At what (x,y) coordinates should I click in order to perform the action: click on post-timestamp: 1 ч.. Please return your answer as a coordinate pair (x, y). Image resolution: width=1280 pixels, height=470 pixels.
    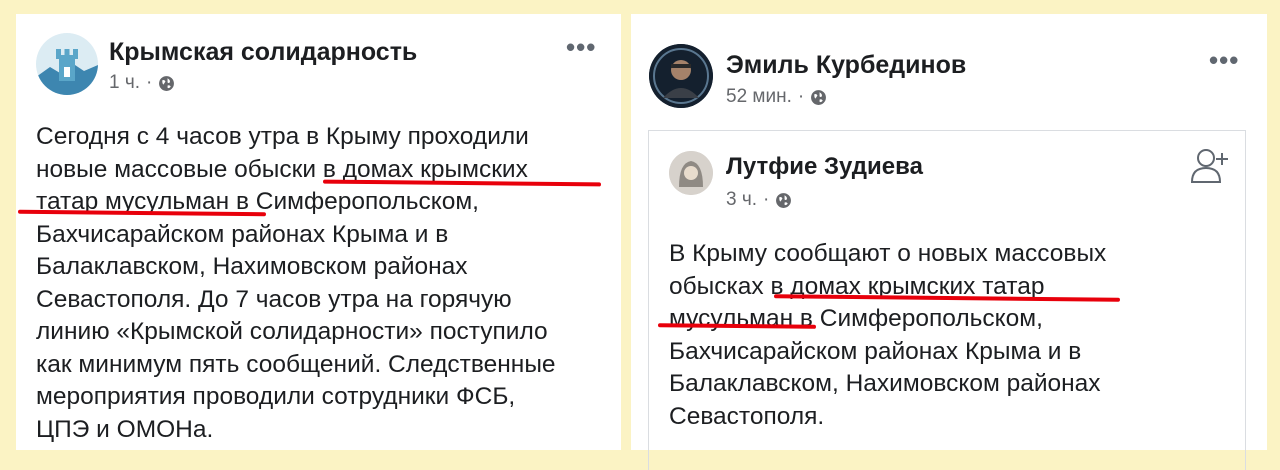
    Looking at the image, I should click on (124, 83).